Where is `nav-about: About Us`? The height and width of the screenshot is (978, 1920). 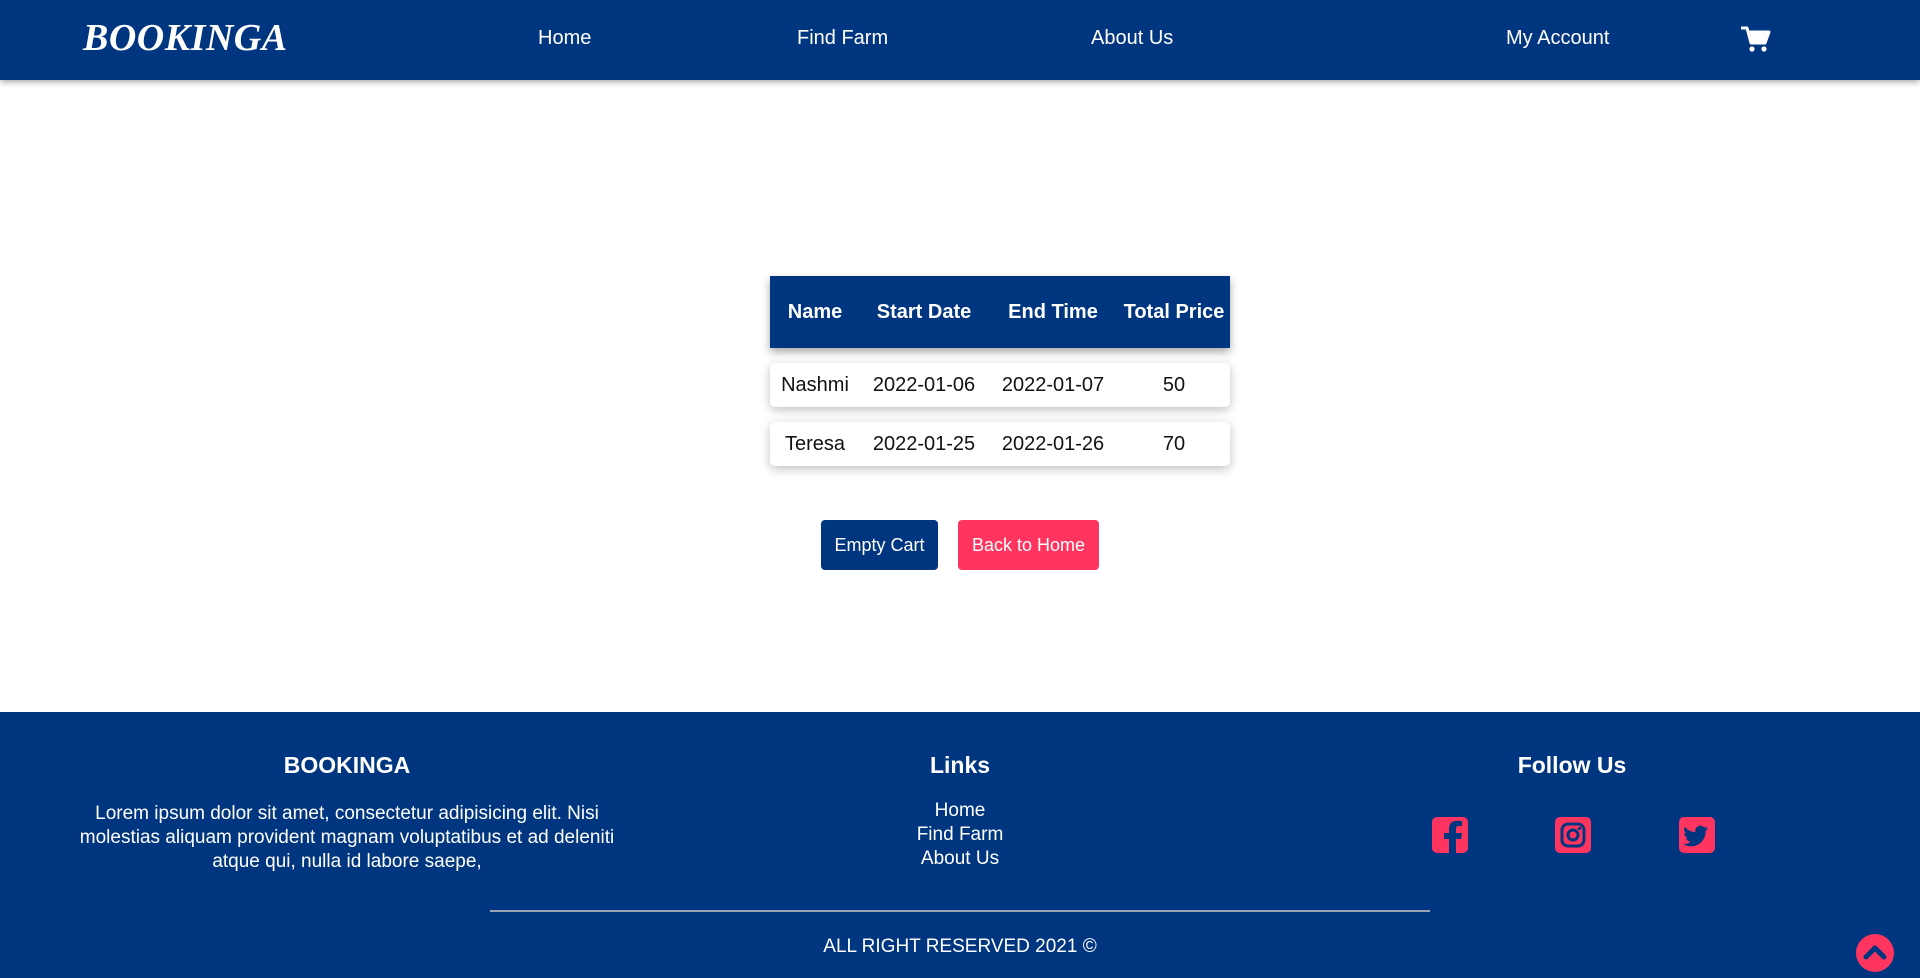
nav-about: About Us is located at coordinates (1132, 38).